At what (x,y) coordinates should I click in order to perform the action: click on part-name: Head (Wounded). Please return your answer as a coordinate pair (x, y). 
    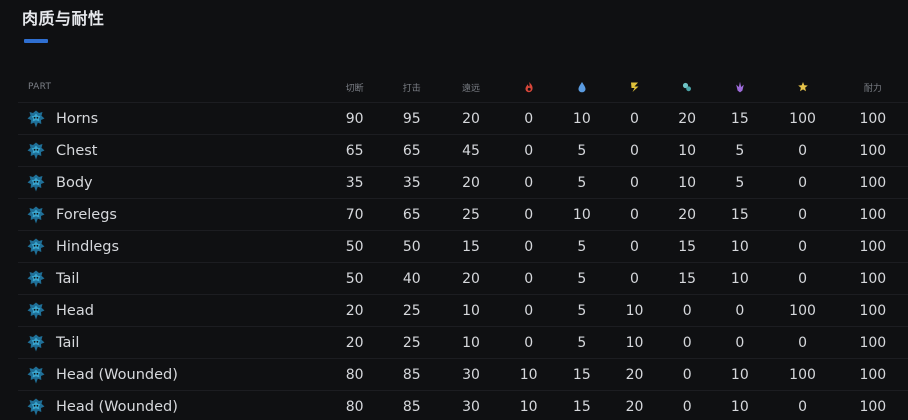
    Looking at the image, I should click on (117, 406).